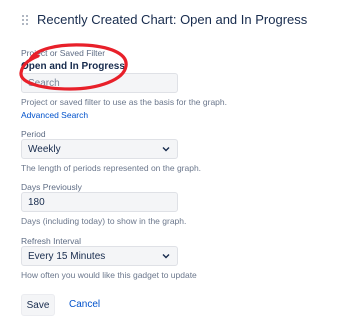 This screenshot has height=328, width=349. I want to click on drag-handle-icon, so click(25, 20).